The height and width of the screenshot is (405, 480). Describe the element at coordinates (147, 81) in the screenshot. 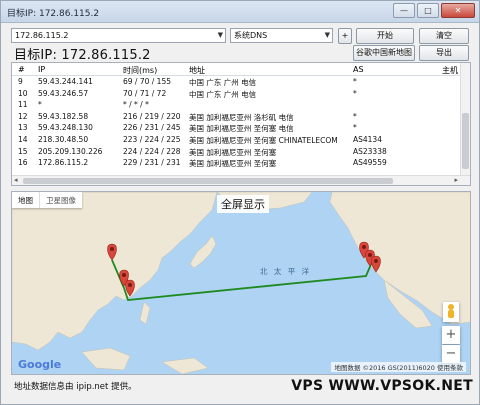

I see `cell-time: 69 / 70 / 155` at that location.